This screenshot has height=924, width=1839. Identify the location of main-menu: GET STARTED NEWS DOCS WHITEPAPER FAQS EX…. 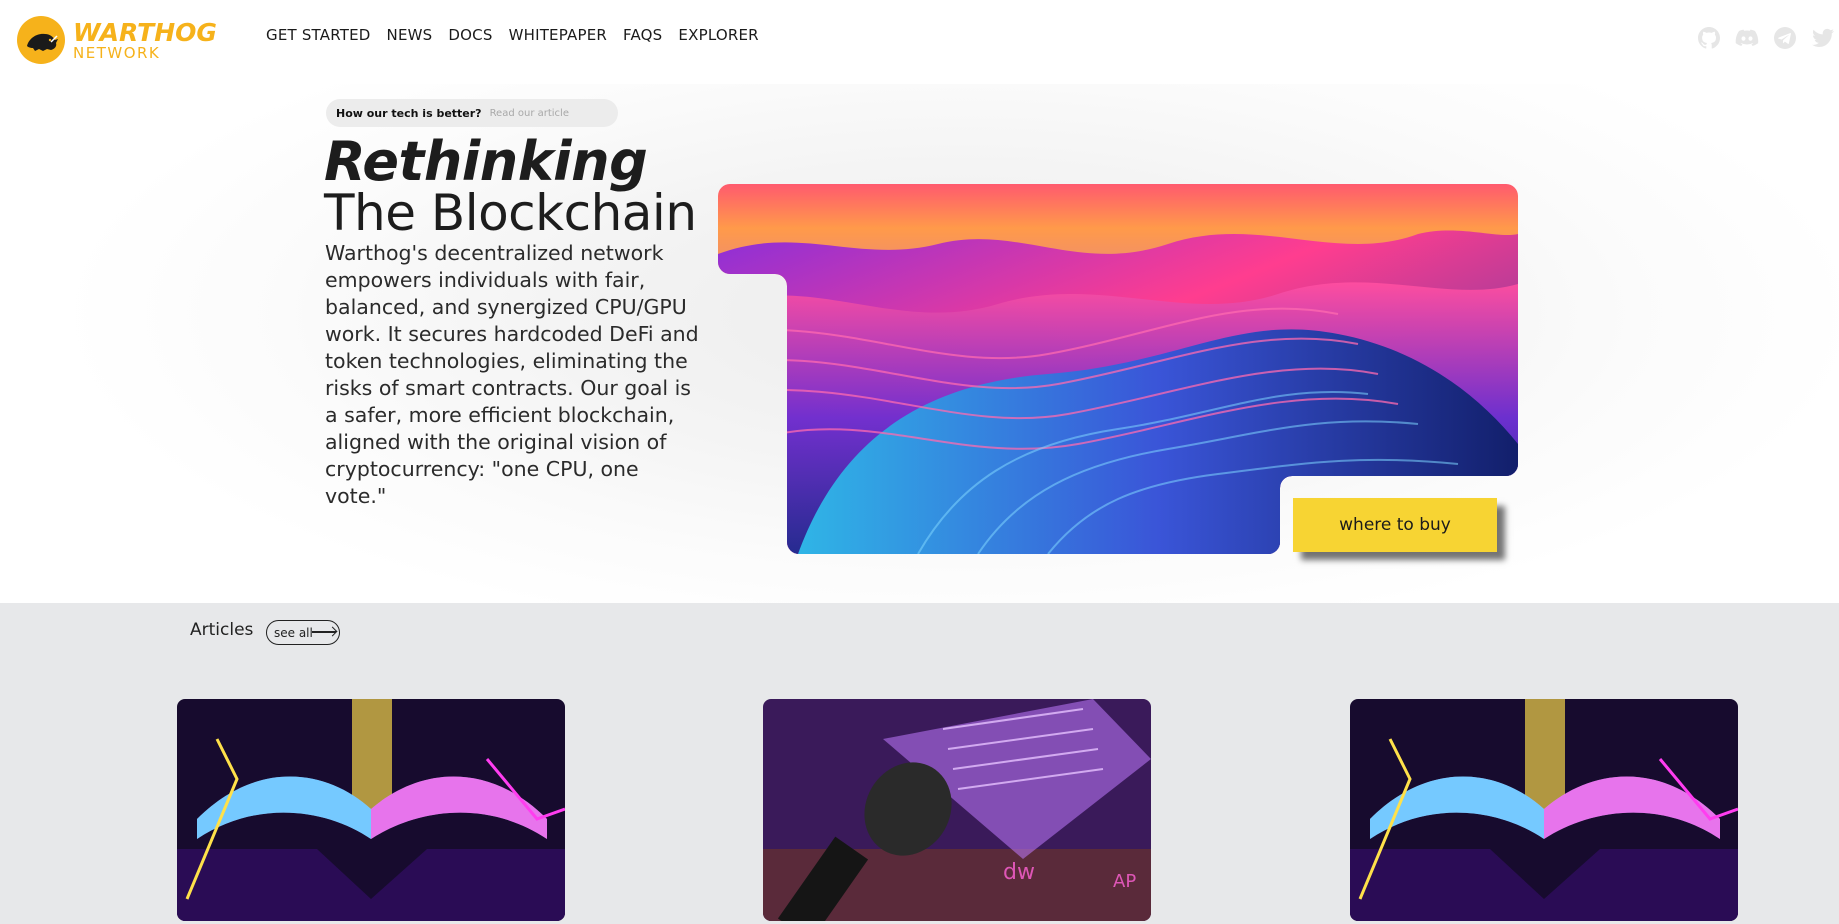
(512, 35).